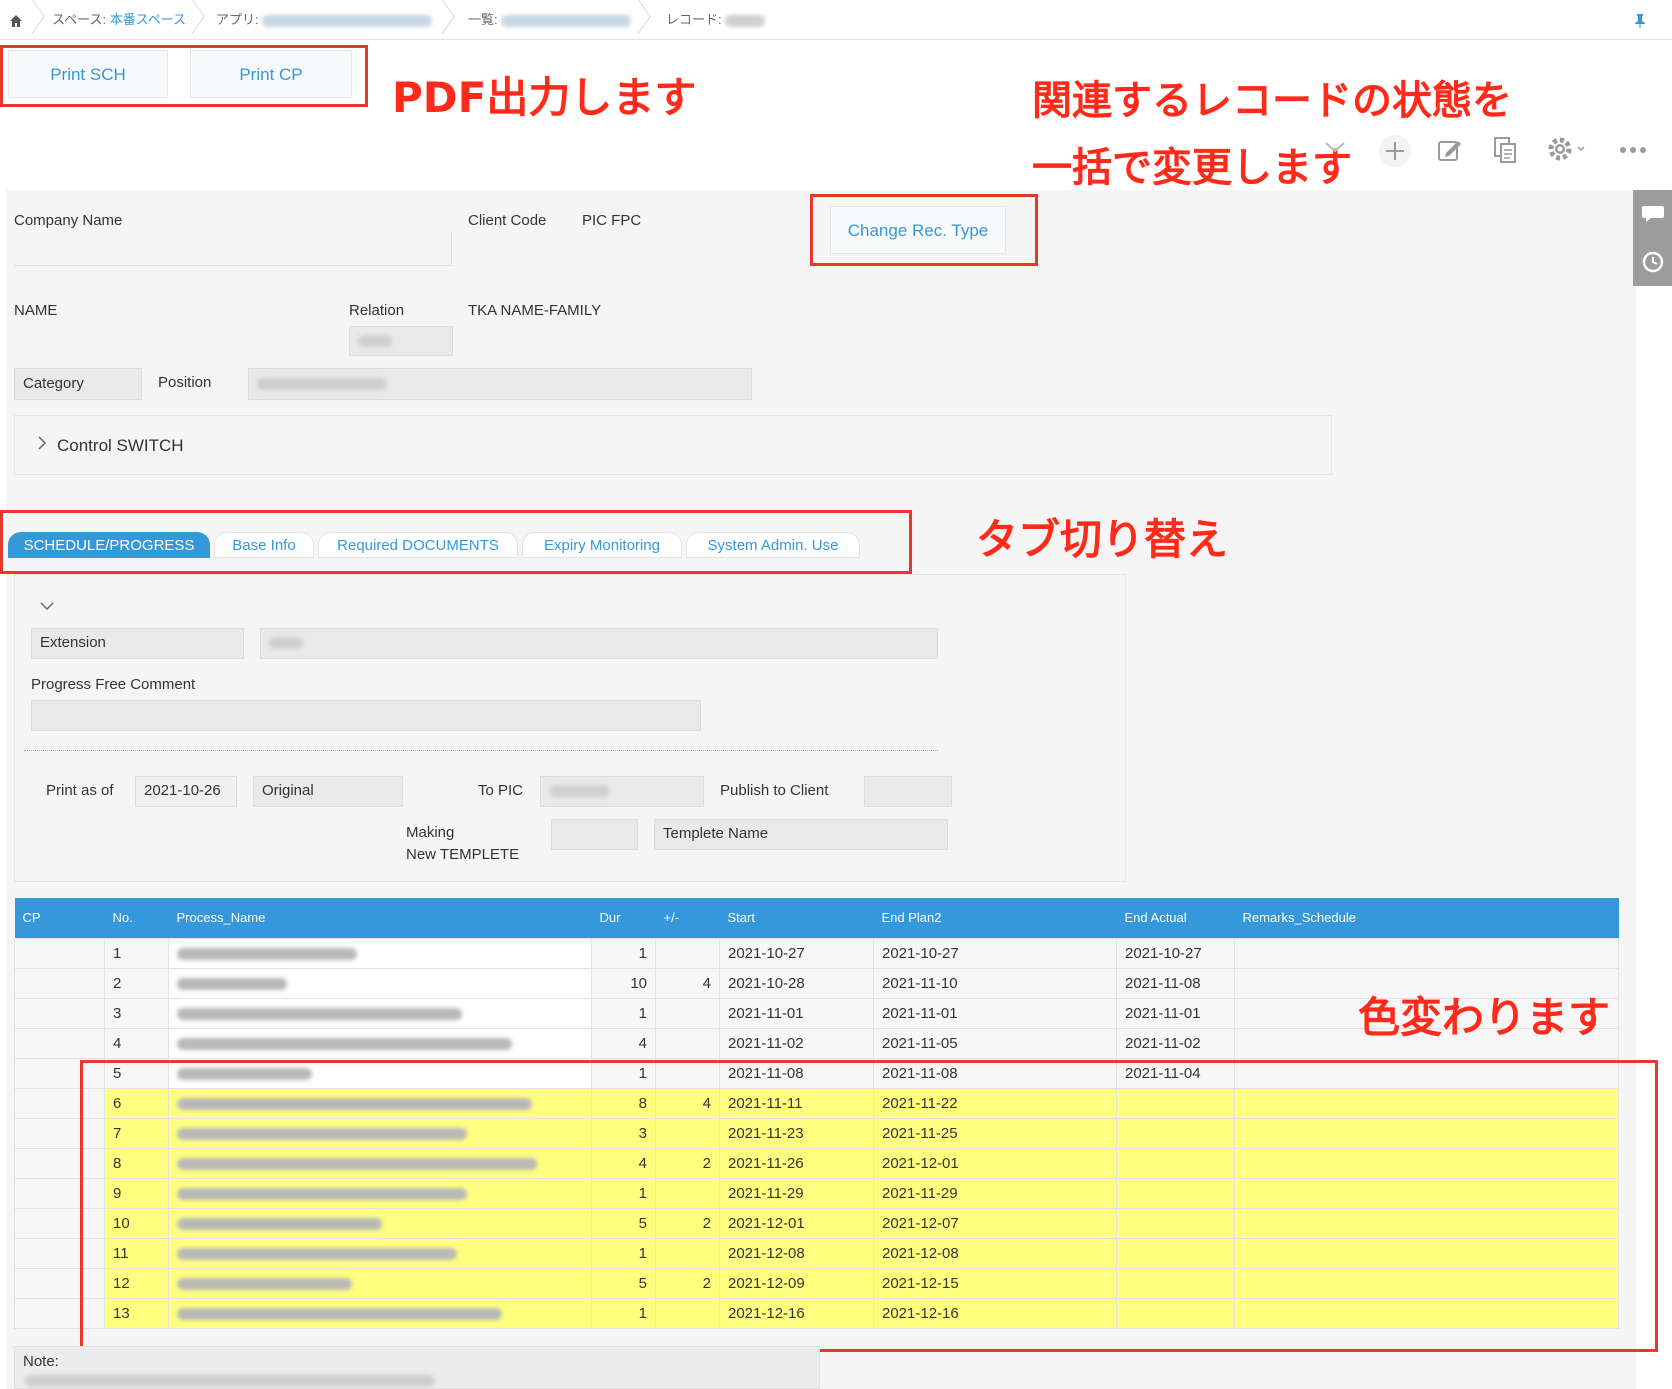 This screenshot has width=1672, height=1389. What do you see at coordinates (286, 643) in the screenshot?
I see `blurred-extension-value` at bounding box center [286, 643].